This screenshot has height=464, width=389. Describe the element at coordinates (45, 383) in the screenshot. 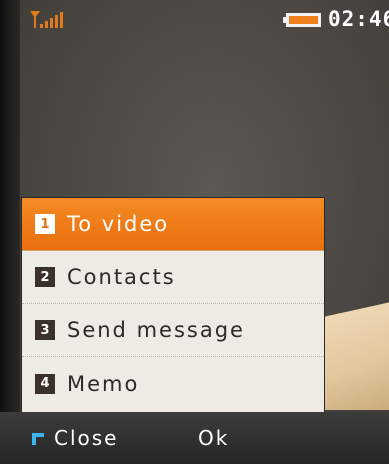

I see `menu-item-number: 4` at that location.